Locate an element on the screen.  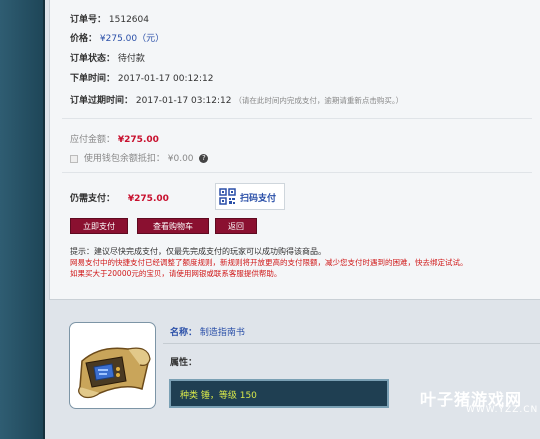
item-name-row: 名称： 制造指南书 is located at coordinates (207, 331).